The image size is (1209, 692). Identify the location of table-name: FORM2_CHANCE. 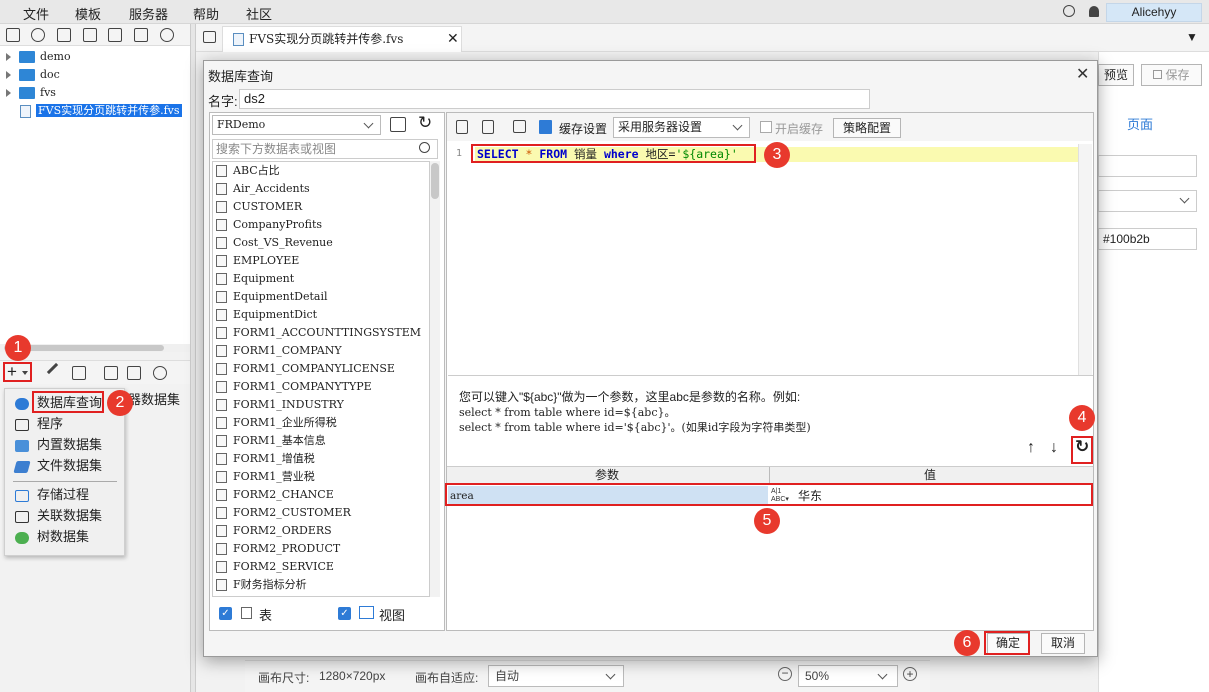
(283, 494).